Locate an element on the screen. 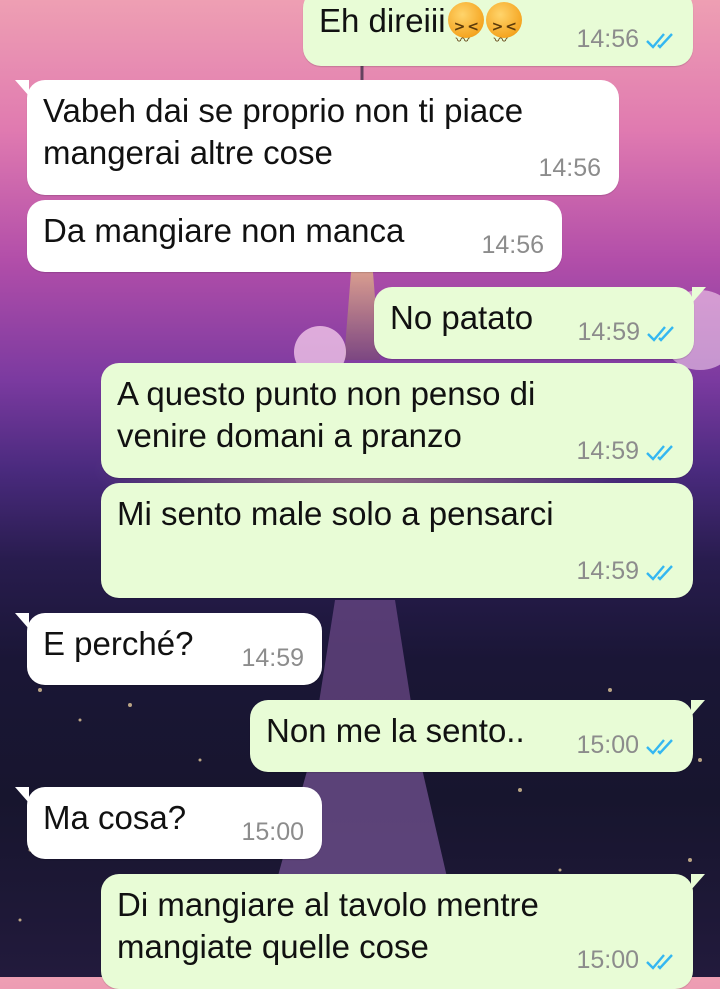 Image resolution: width=720 pixels, height=989 pixels. message-text: Mi sento male solo a pensarci is located at coordinates (335, 513).